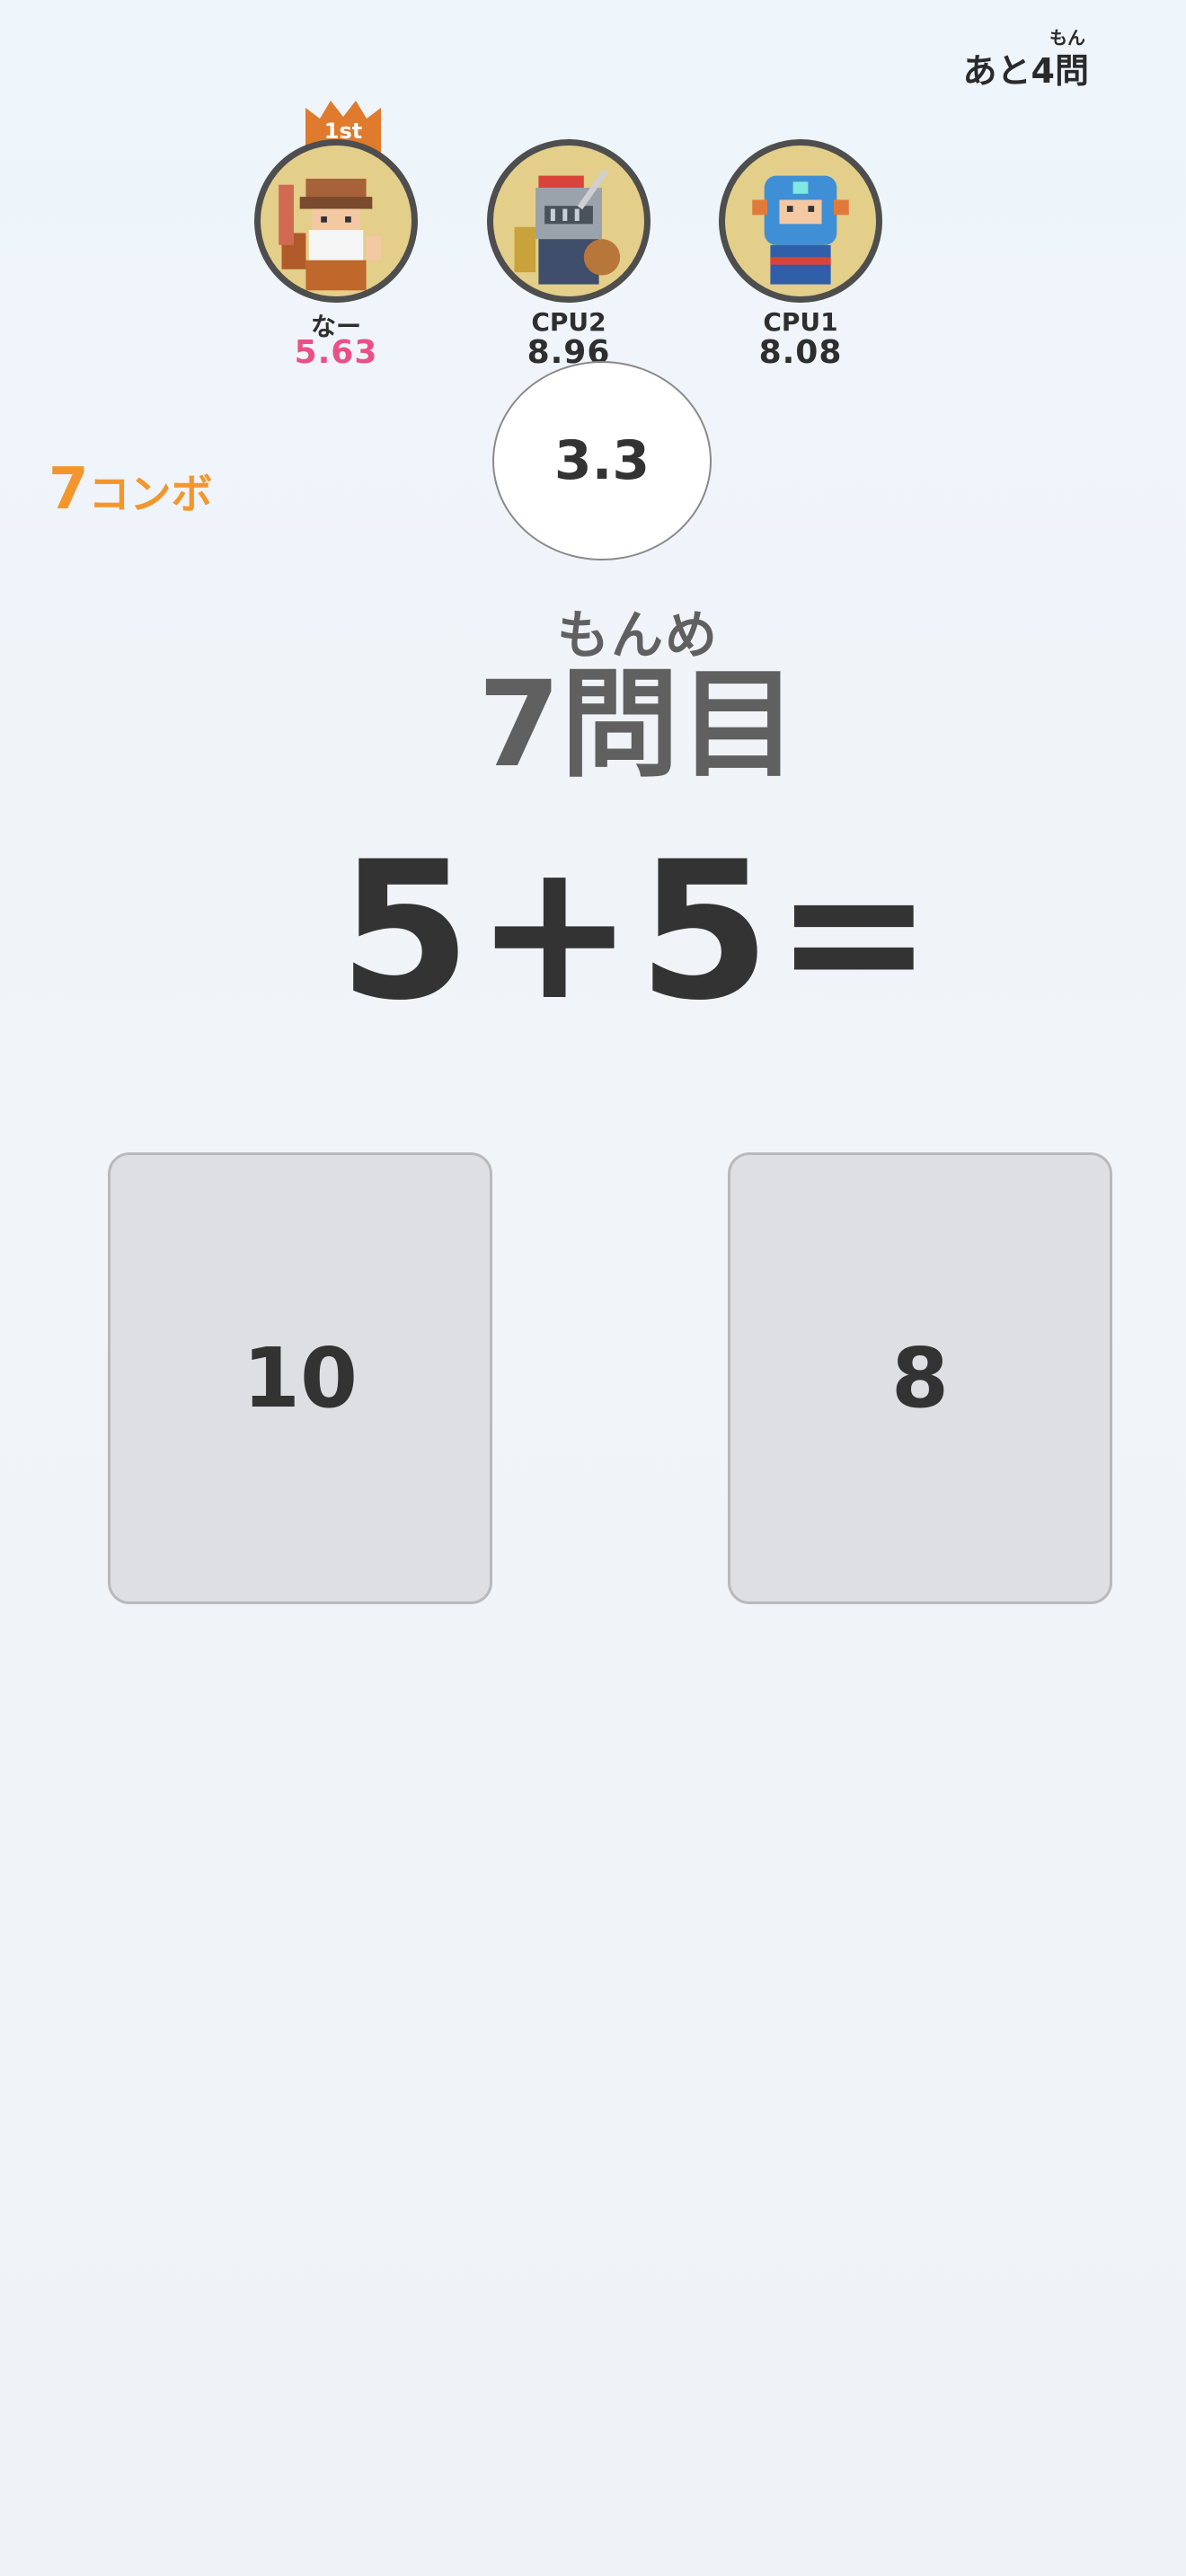 The image size is (1186, 2576). Describe the element at coordinates (800, 352) in the screenshot. I see `player-time: 8.08` at that location.